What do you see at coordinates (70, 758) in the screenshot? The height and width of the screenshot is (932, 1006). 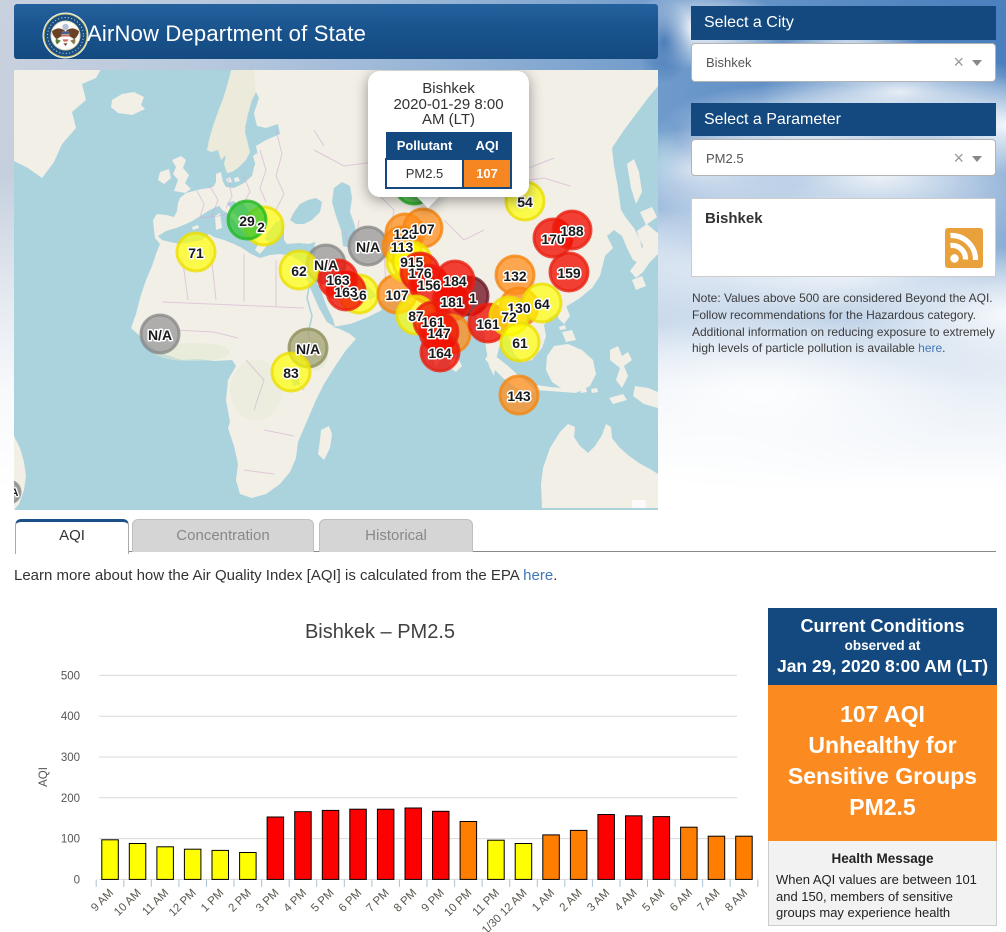 I see `svg-text: 300` at bounding box center [70, 758].